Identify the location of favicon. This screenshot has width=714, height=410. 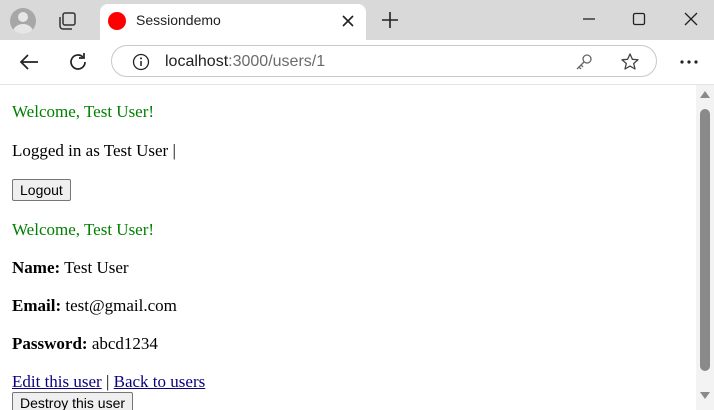
(117, 21).